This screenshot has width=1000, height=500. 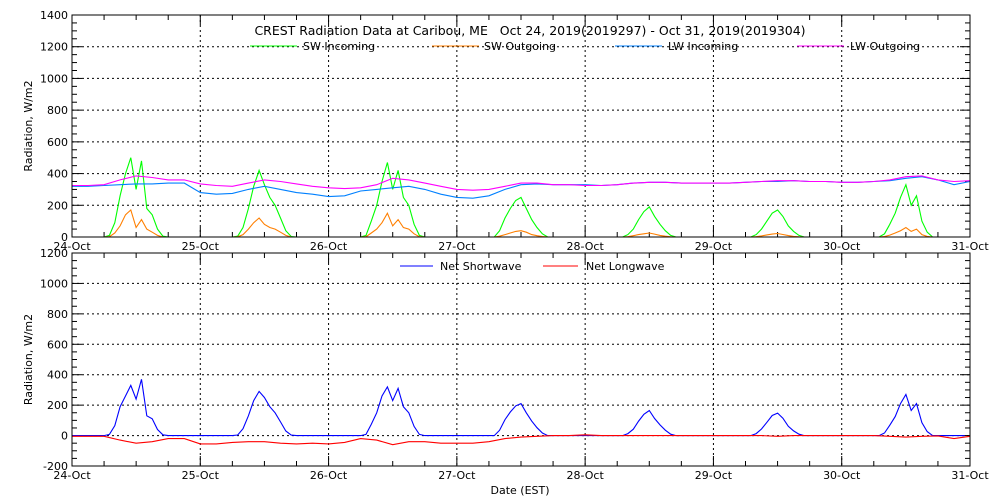 I want to click on legend-label: LW Incoming, so click(x=703, y=46).